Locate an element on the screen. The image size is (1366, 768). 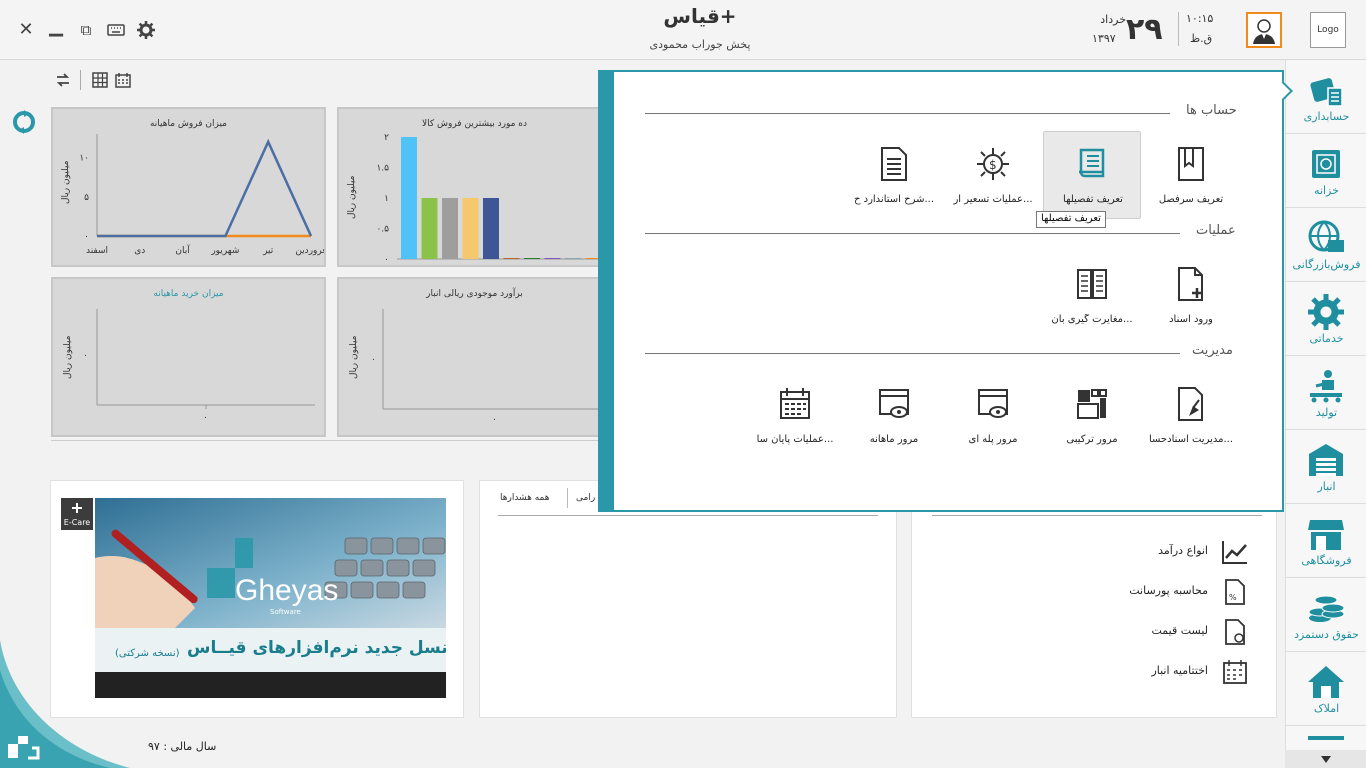
house-icon is located at coordinates (1326, 682).